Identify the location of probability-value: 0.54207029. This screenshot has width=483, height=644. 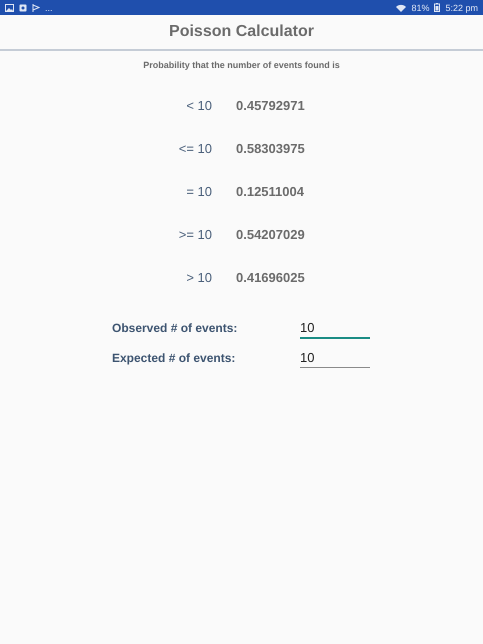
(271, 234).